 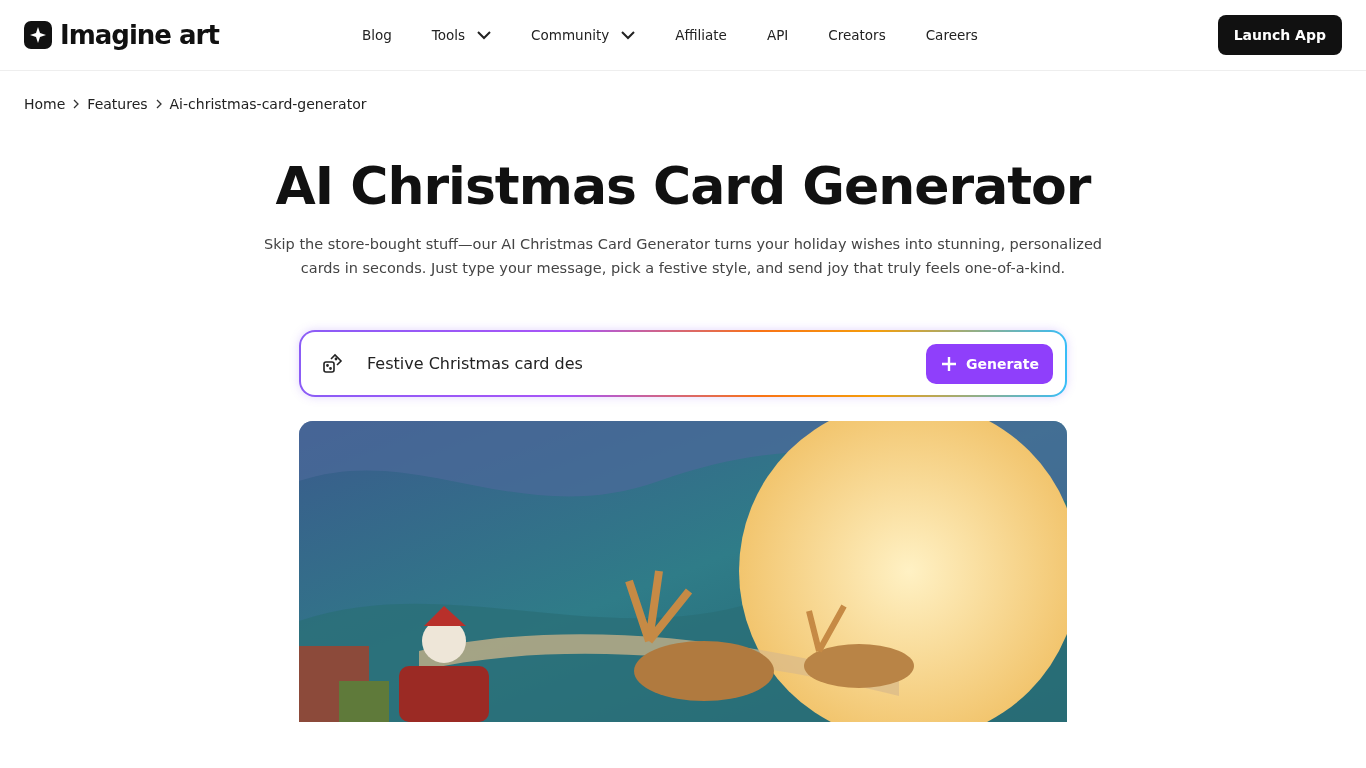 I want to click on logo-icon, so click(x=38, y=35).